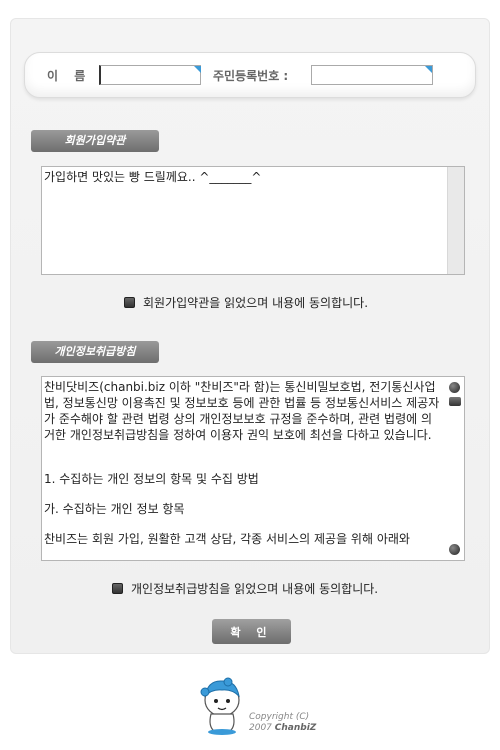 This screenshot has height=750, width=500. Describe the element at coordinates (253, 220) in the screenshot. I see `terms-textarea: 가입하면 맛있는 빵 드릴께요.. ^_______^` at that location.